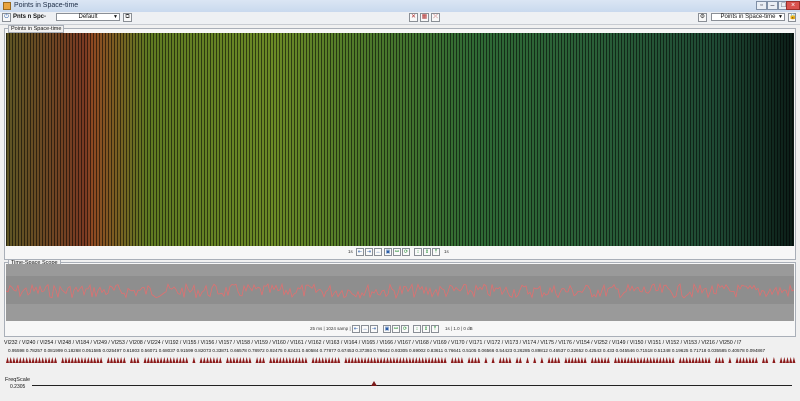  I want to click on lock-icon: 🔒, so click(792, 17).